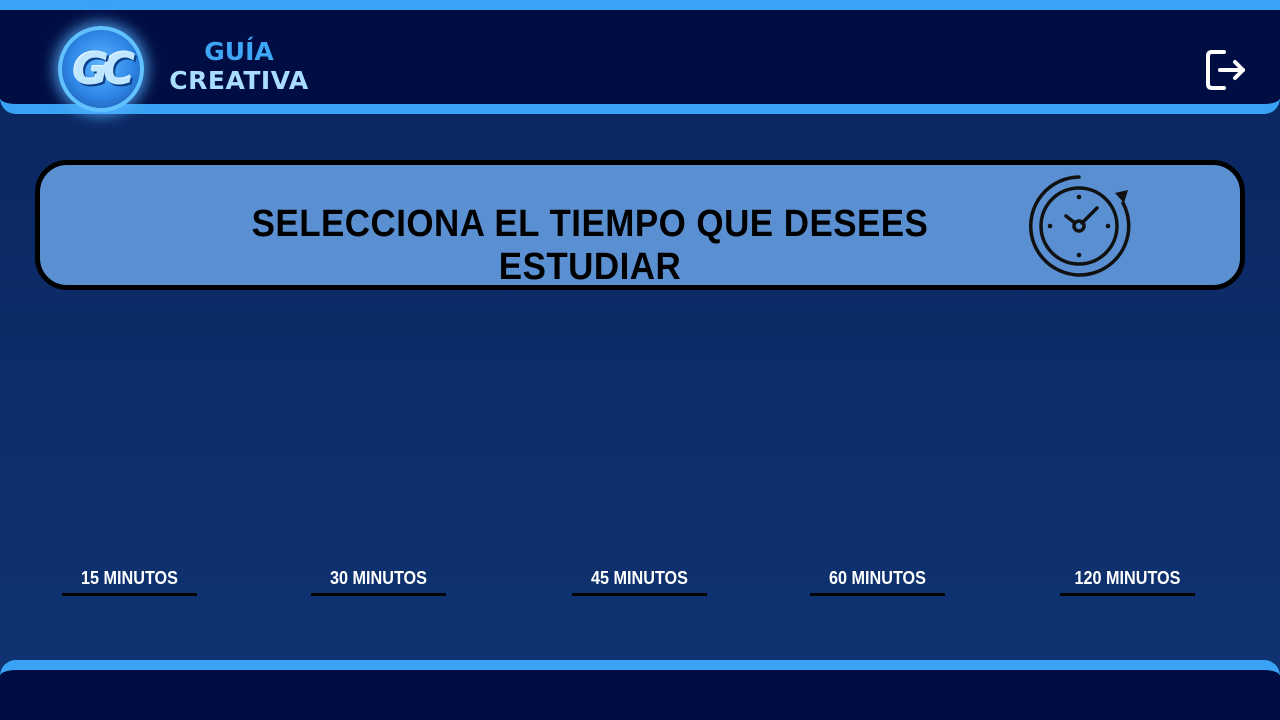 Image resolution: width=1280 pixels, height=720 pixels. What do you see at coordinates (590, 245) in the screenshot?
I see `banner-title: SELECCIONA EL TIEMPO QUE DESEES ESTUDIAR` at bounding box center [590, 245].